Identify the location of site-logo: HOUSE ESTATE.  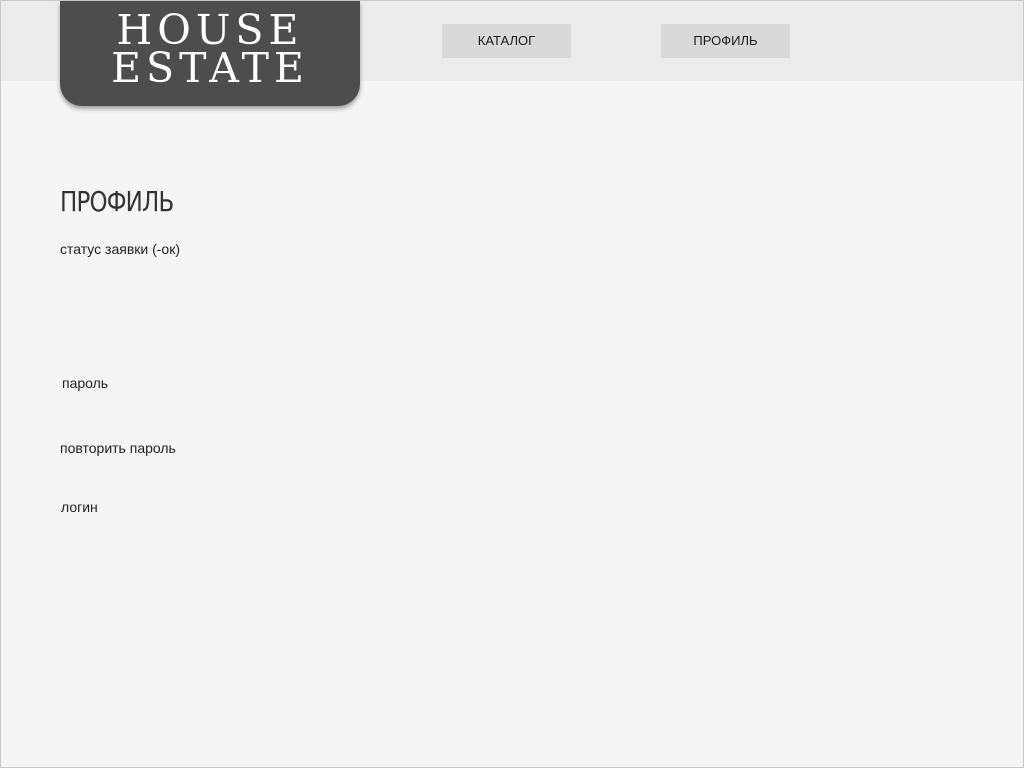
(210, 53).